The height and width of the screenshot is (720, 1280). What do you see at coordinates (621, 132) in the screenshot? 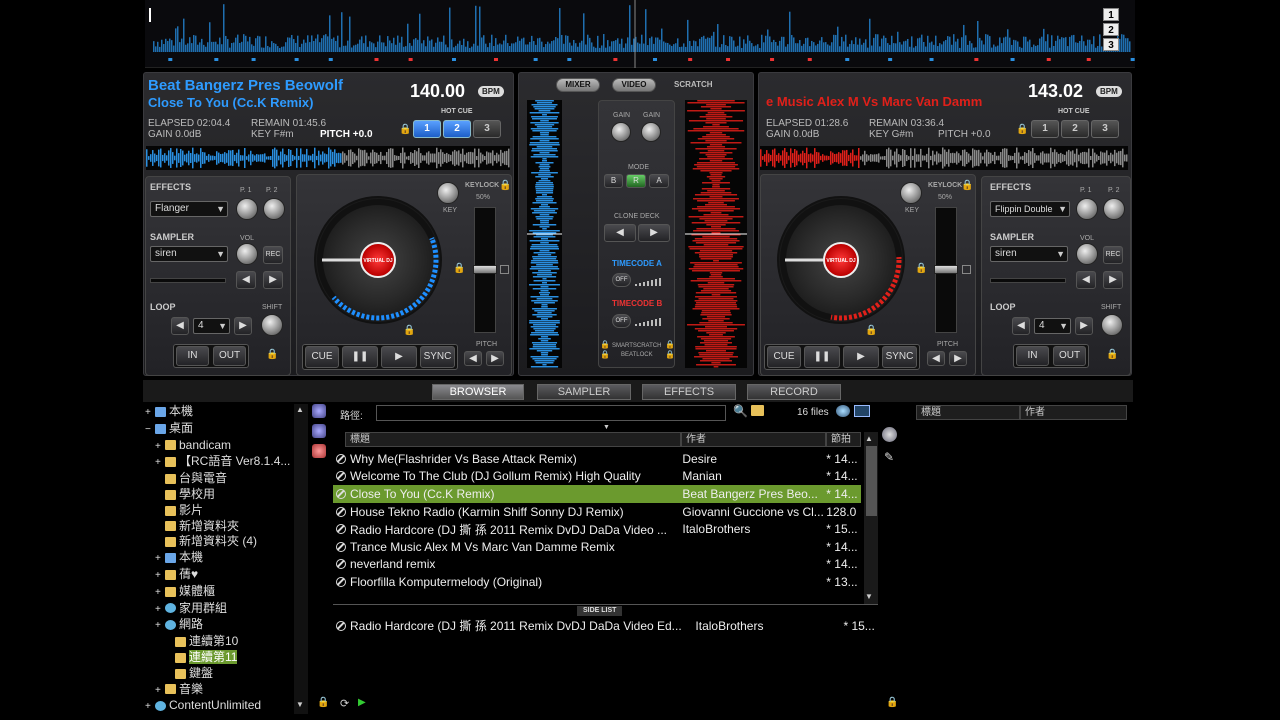
I see `gain-left-knob` at bounding box center [621, 132].